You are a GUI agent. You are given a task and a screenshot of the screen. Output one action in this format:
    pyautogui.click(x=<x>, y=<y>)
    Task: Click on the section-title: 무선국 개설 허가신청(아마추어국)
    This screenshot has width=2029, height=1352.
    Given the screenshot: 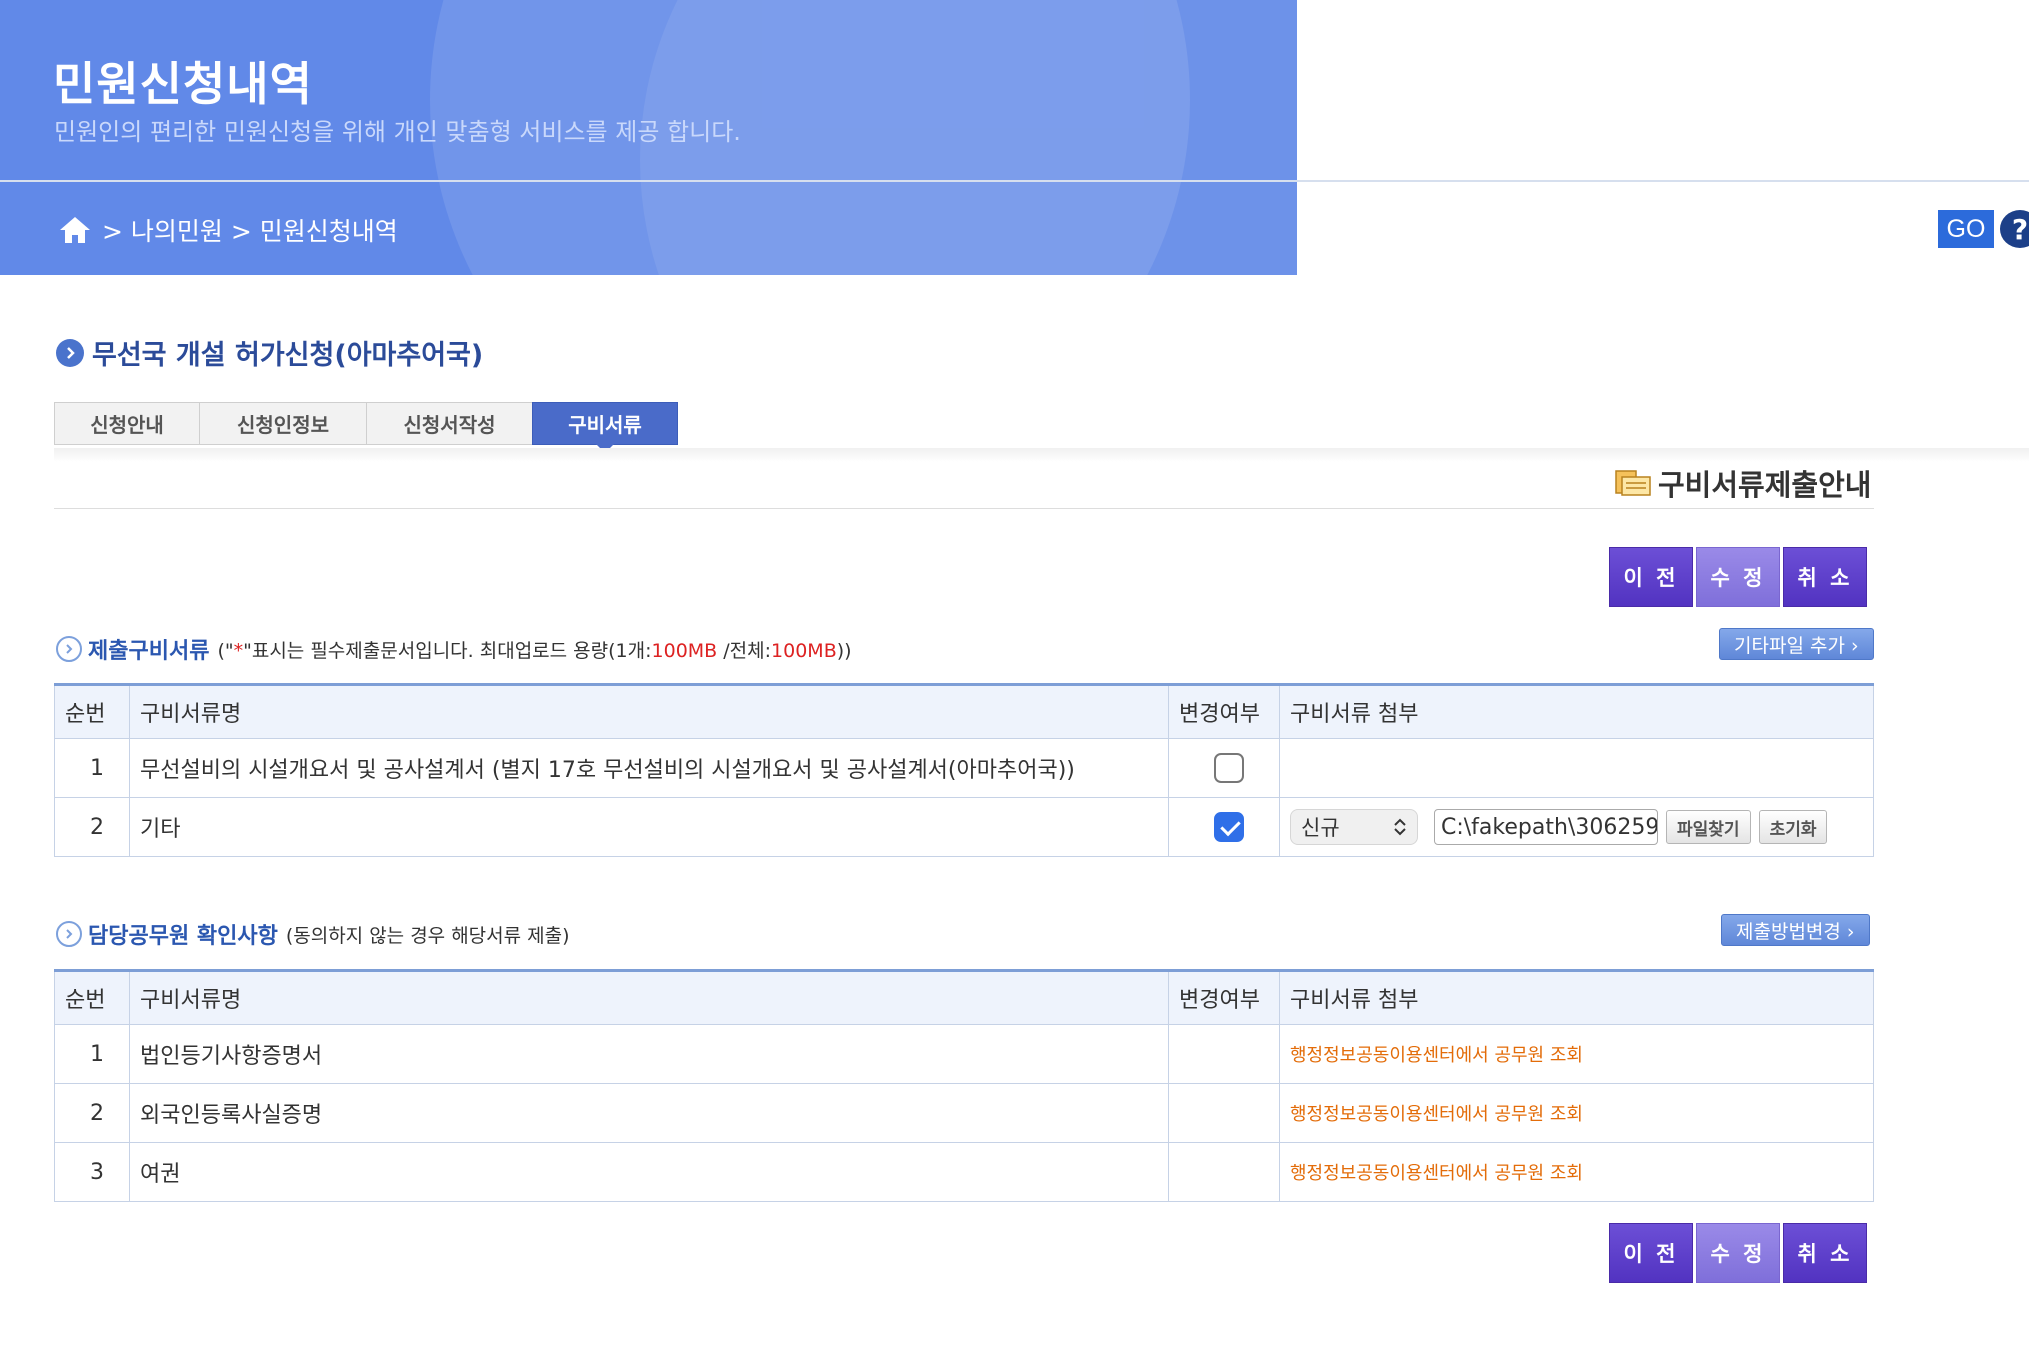 What is the action you would take?
    pyautogui.click(x=269, y=352)
    